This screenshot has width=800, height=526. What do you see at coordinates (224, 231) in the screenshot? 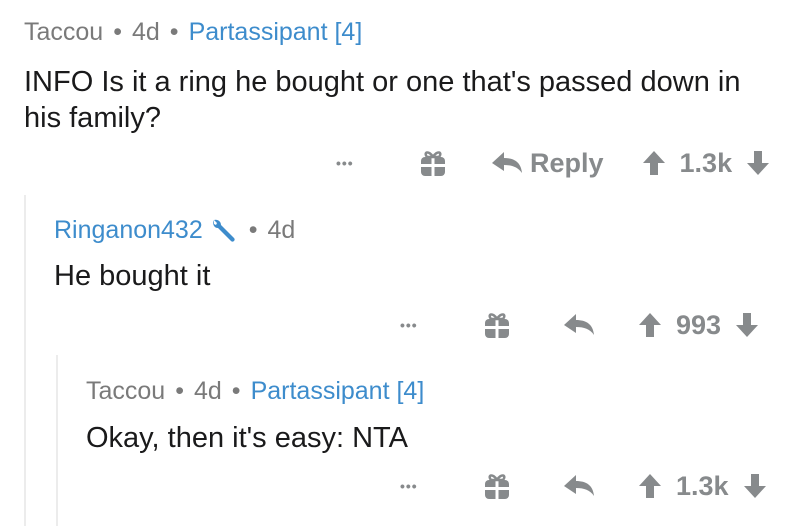
I see `mod-wrench-icon` at bounding box center [224, 231].